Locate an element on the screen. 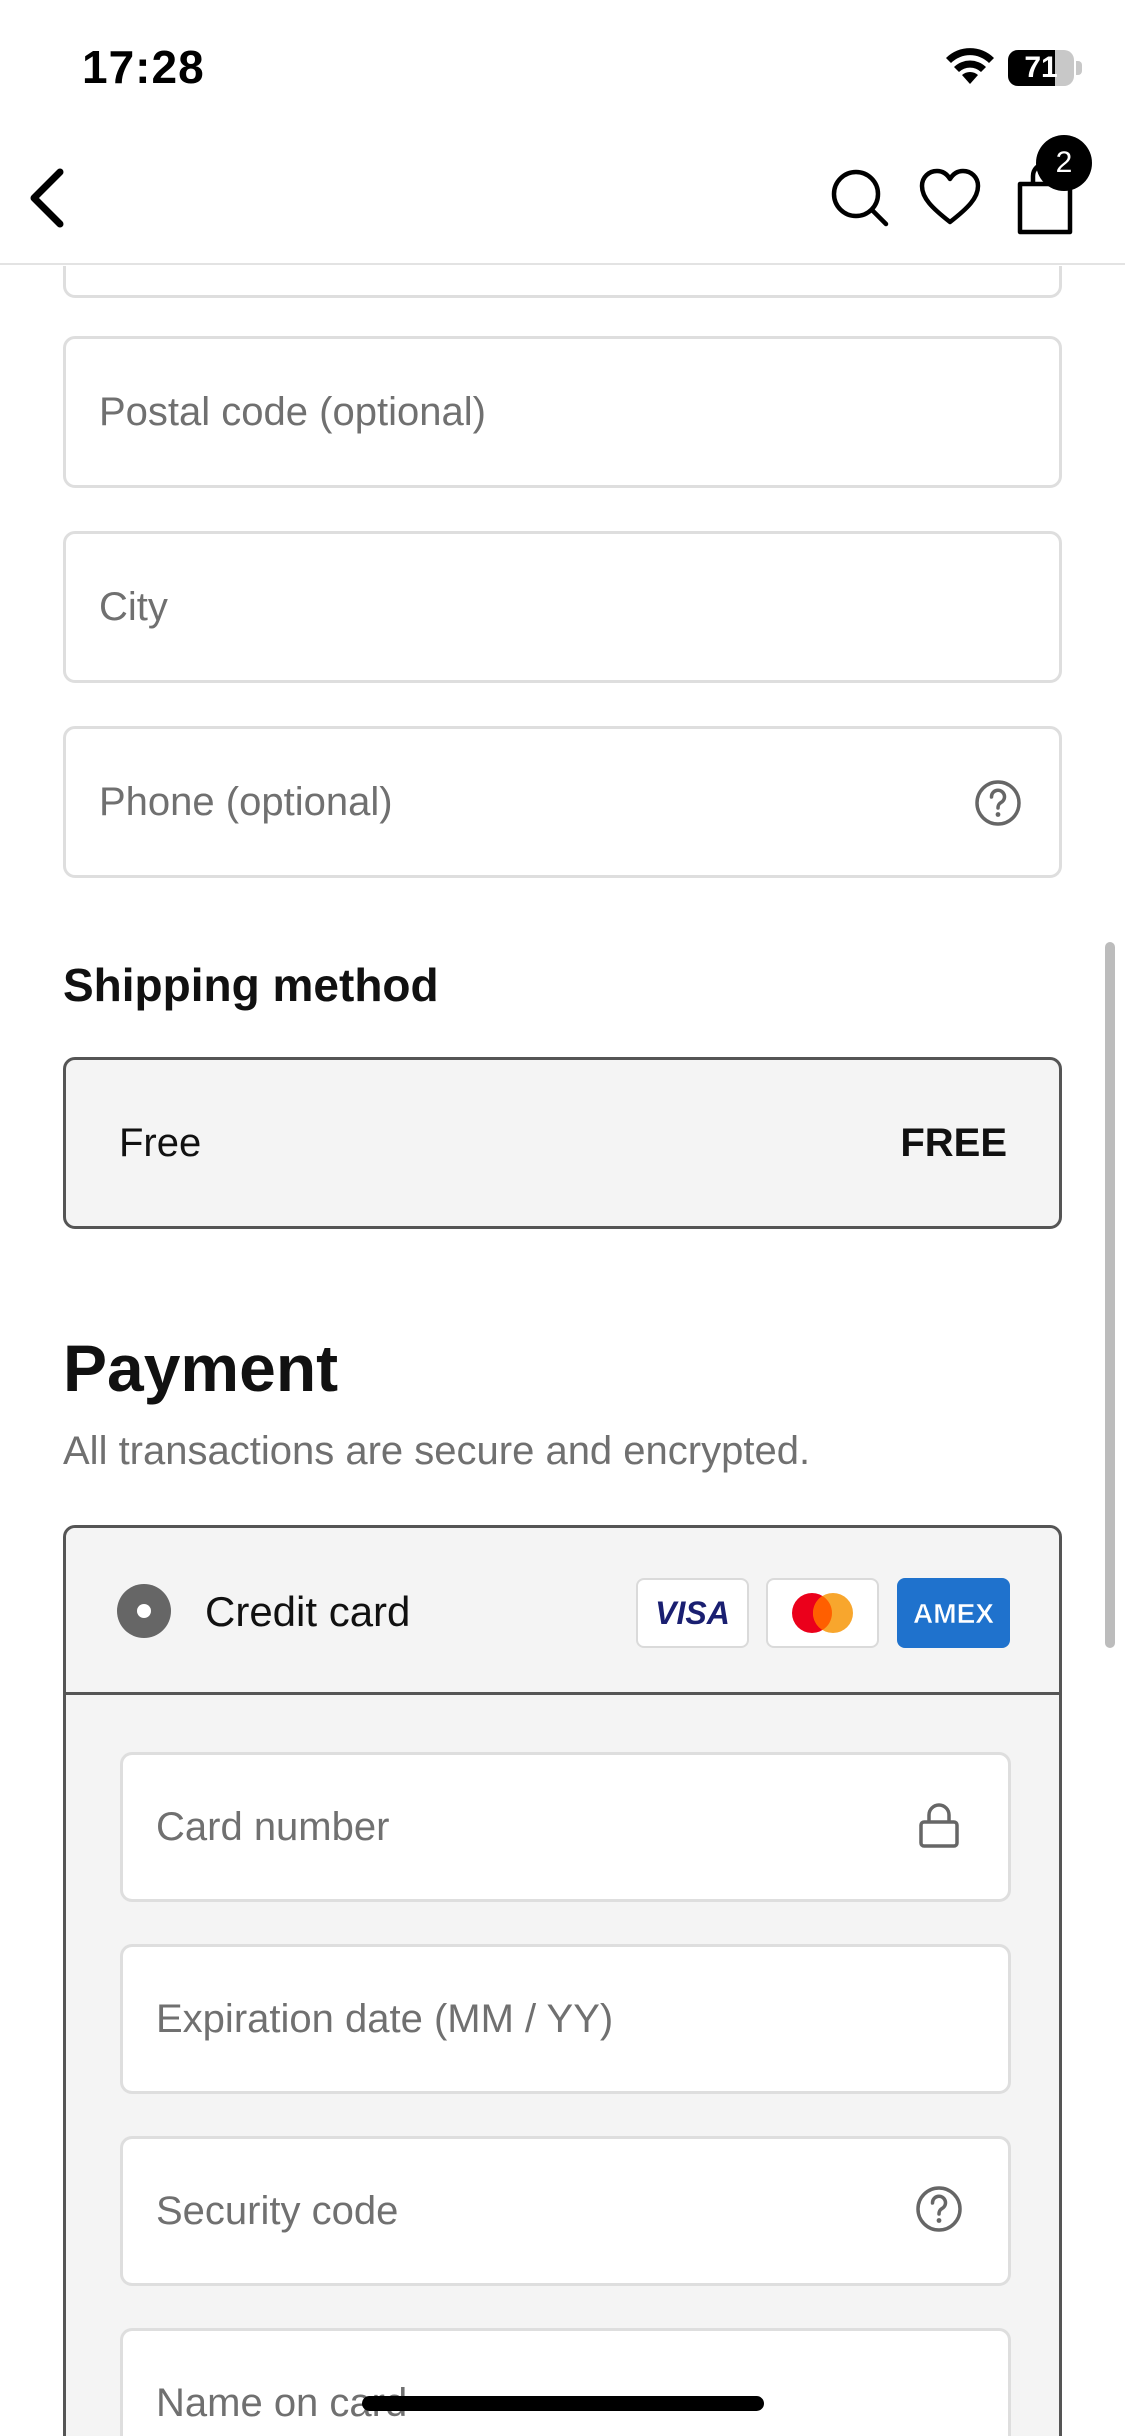 This screenshot has height=2436, width=1125. shipping-option-price: FREE is located at coordinates (953, 1143).